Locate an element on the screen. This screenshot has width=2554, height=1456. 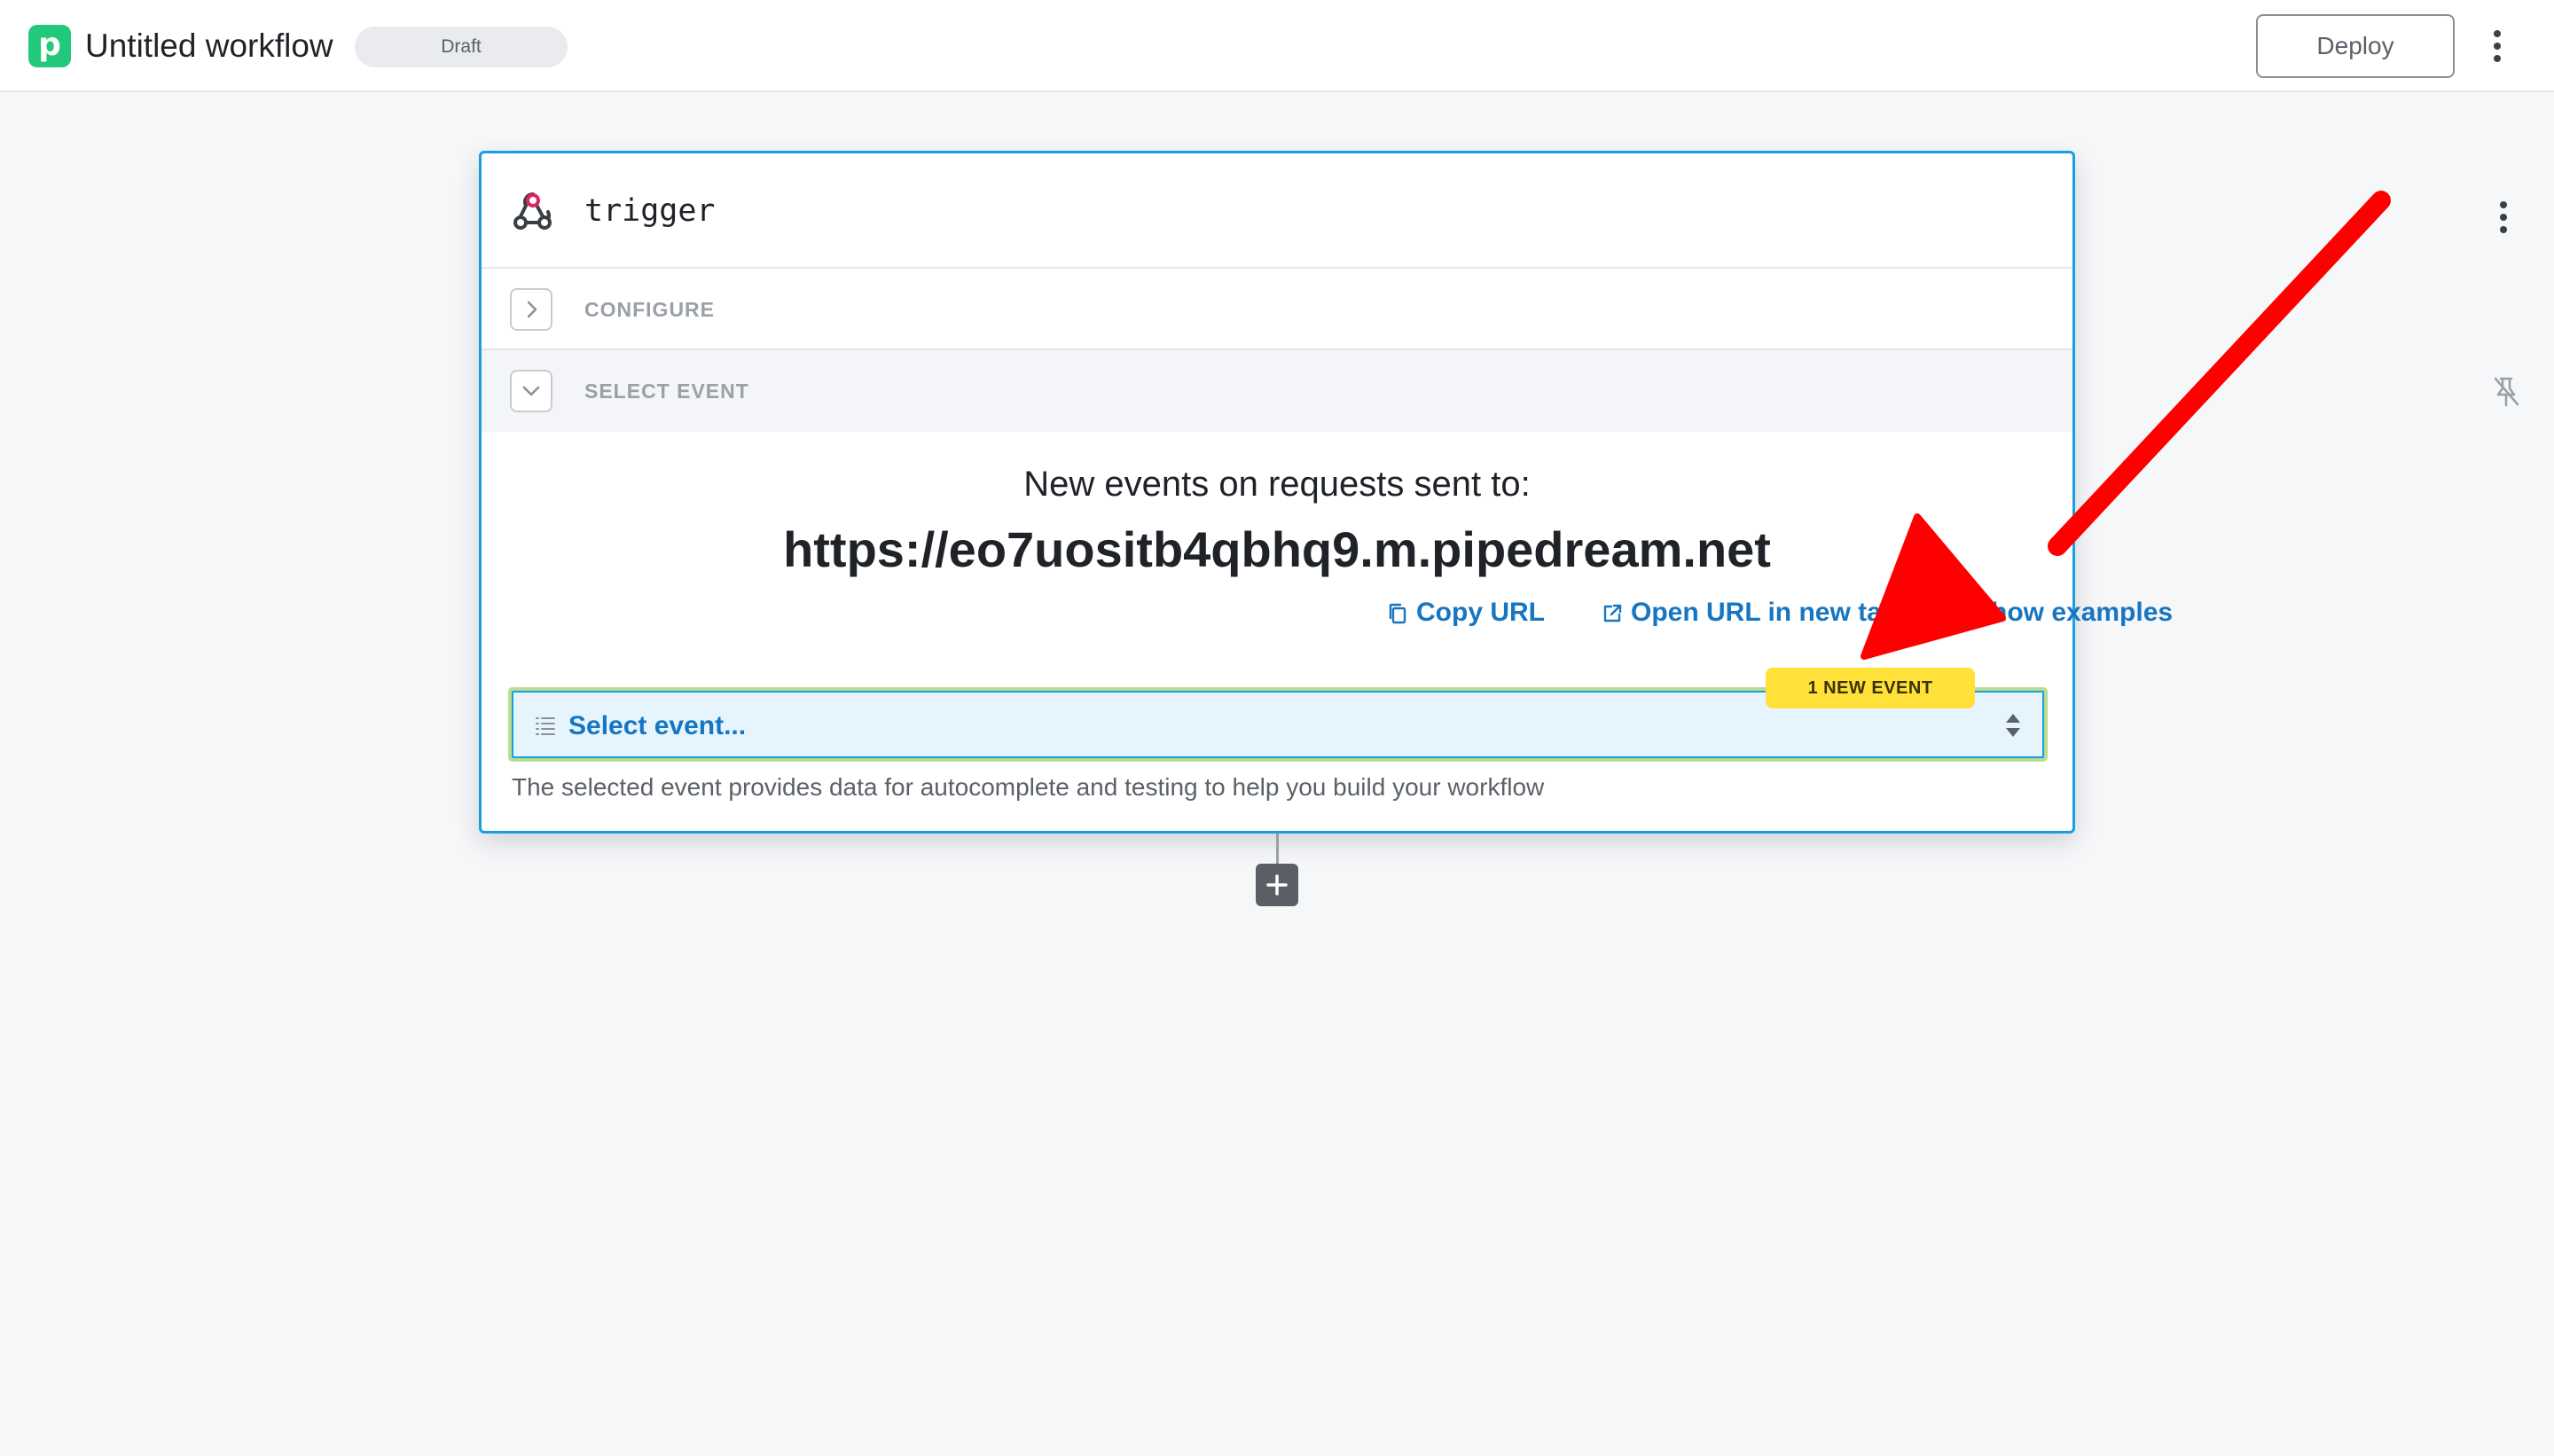
top-bar: p Untitled workflow Draft Deploy is located at coordinates (1277, 46).